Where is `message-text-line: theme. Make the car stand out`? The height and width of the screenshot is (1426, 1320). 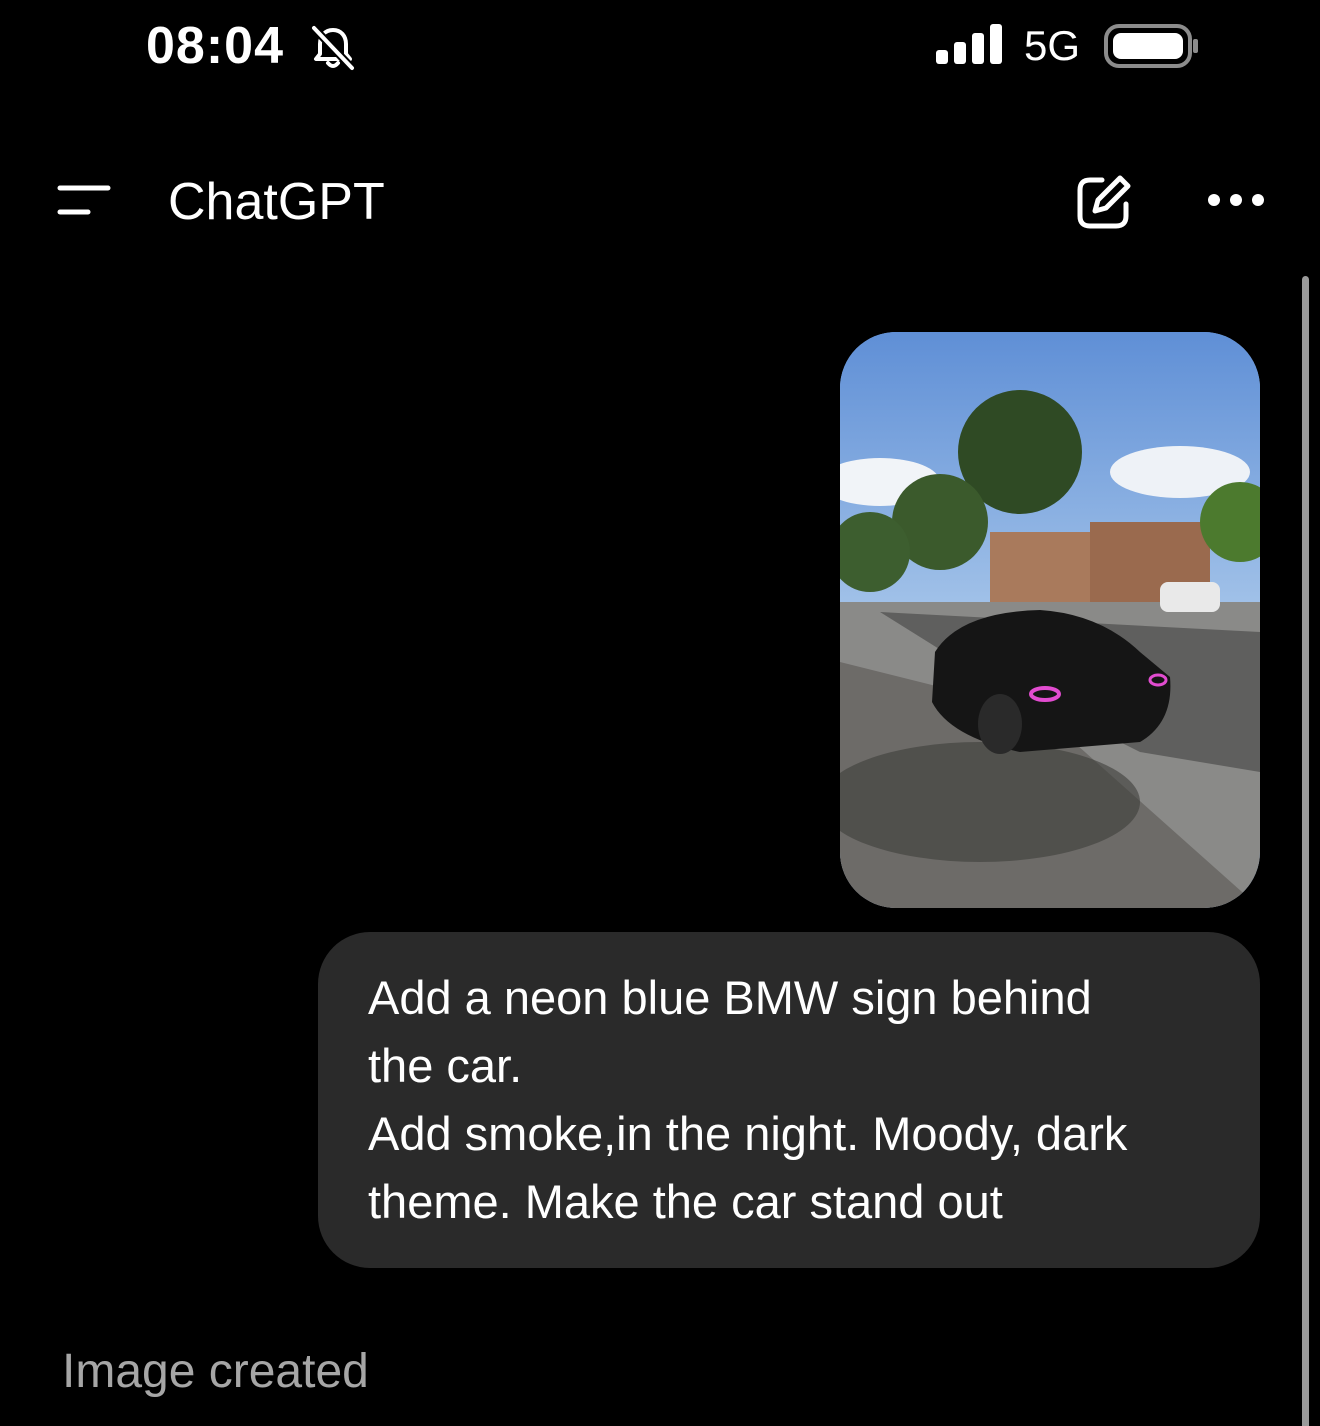
message-text-line: theme. Make the car stand out is located at coordinates (685, 1201).